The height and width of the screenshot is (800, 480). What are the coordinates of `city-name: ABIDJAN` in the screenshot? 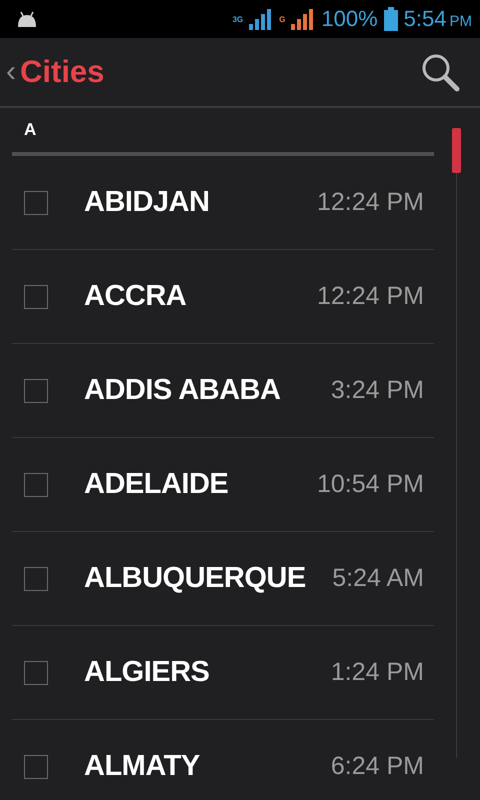 It's located at (147, 202).